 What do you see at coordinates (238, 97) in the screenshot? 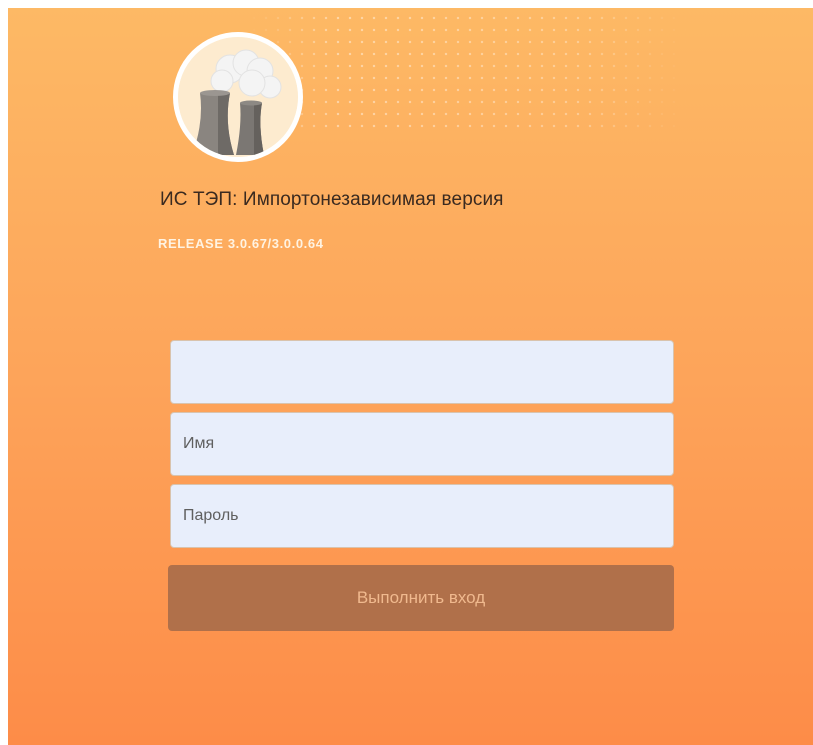
I see `power-plant-logo-icon` at bounding box center [238, 97].